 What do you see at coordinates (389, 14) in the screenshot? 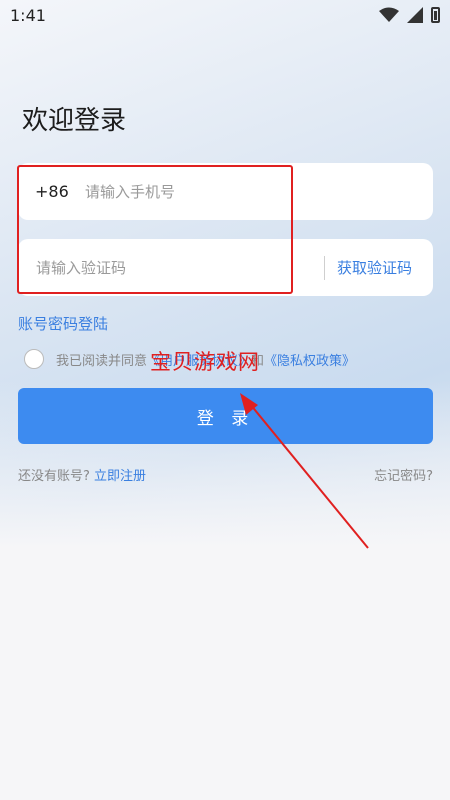
I see `wifi-icon` at bounding box center [389, 14].